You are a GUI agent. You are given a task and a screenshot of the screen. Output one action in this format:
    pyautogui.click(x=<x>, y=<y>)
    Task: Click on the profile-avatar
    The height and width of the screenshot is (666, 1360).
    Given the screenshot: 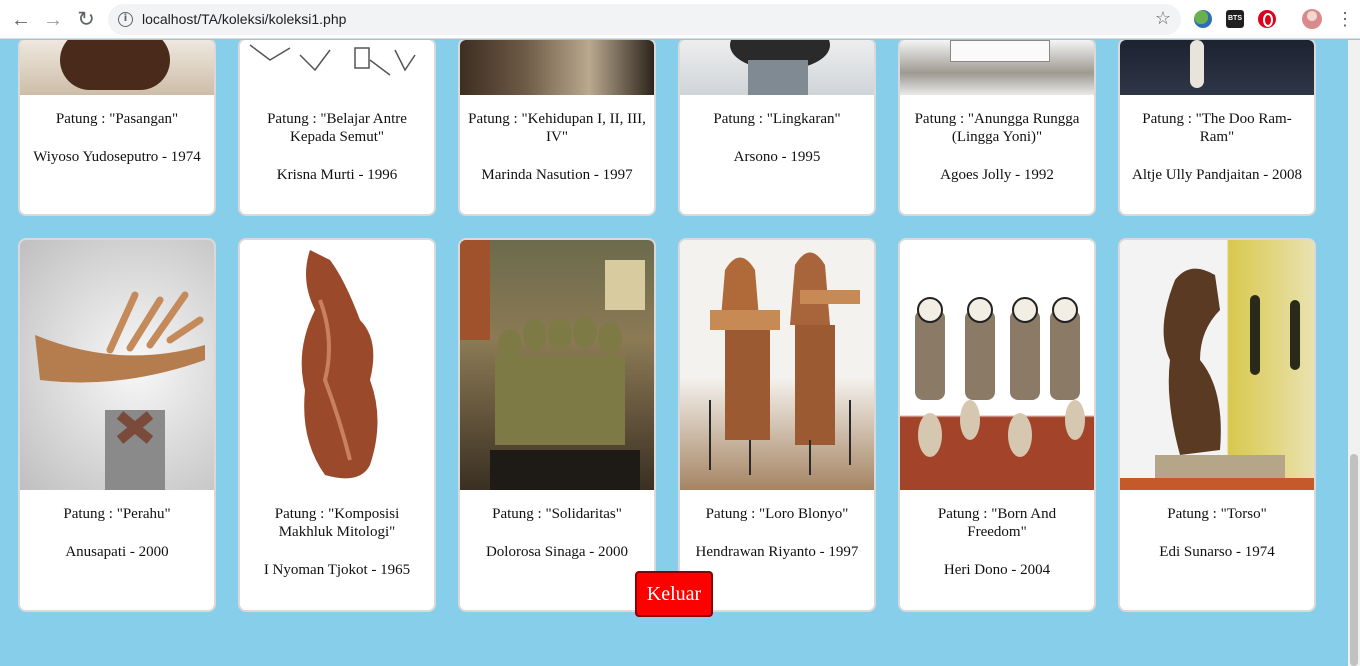 What is the action you would take?
    pyautogui.click(x=1312, y=19)
    